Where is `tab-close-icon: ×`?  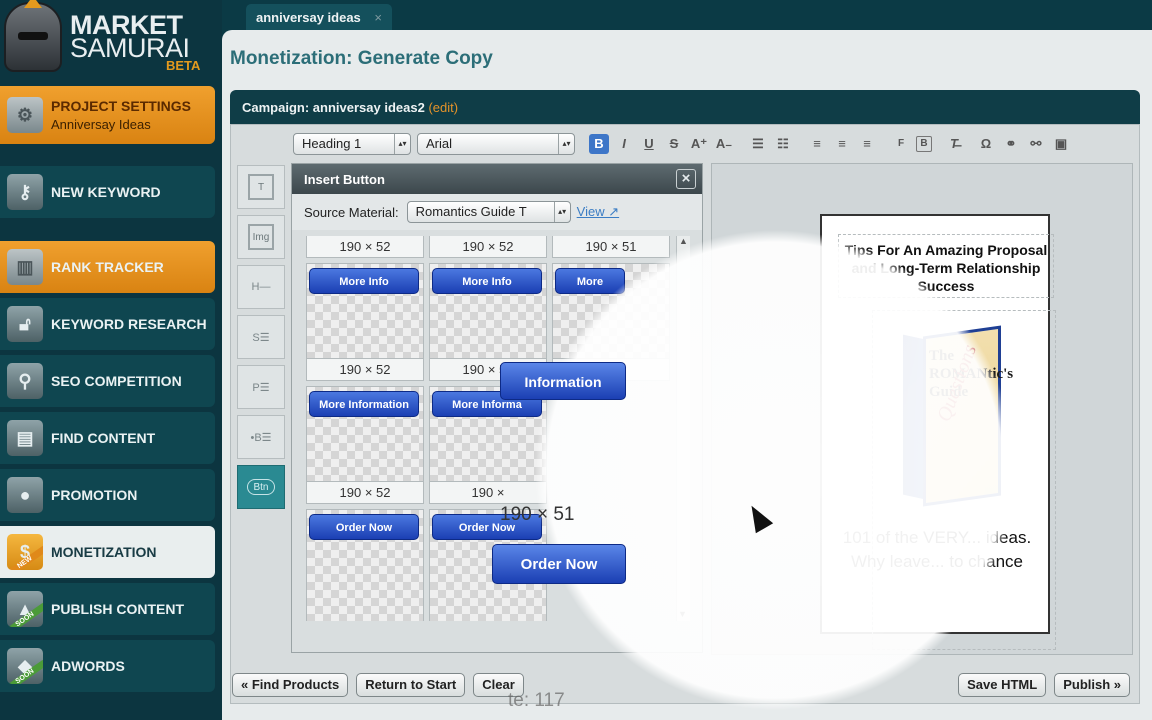
tab-close-icon: × is located at coordinates (378, 17).